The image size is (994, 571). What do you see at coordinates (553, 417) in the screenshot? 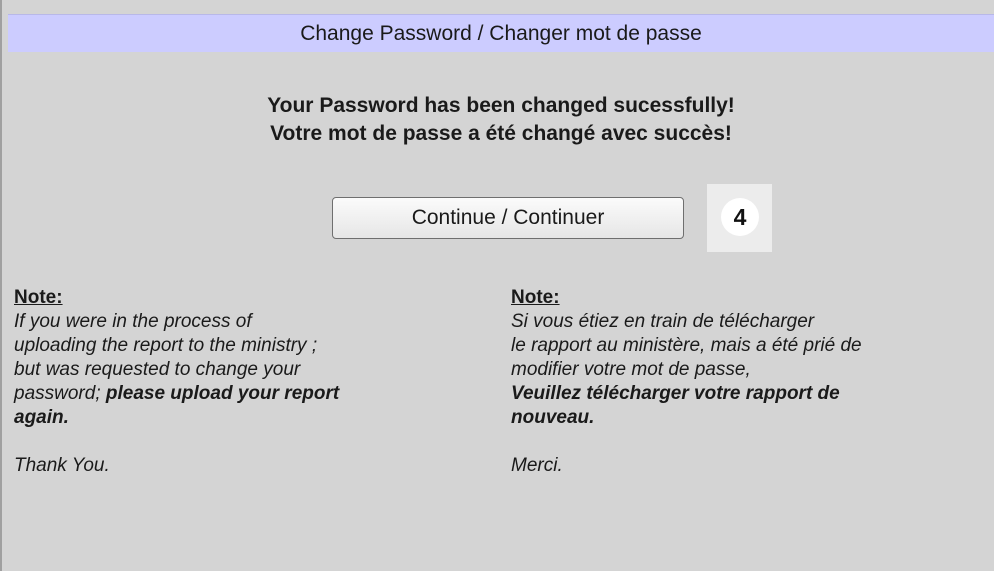
I see `note-fr-line-5: nouveau.` at bounding box center [553, 417].